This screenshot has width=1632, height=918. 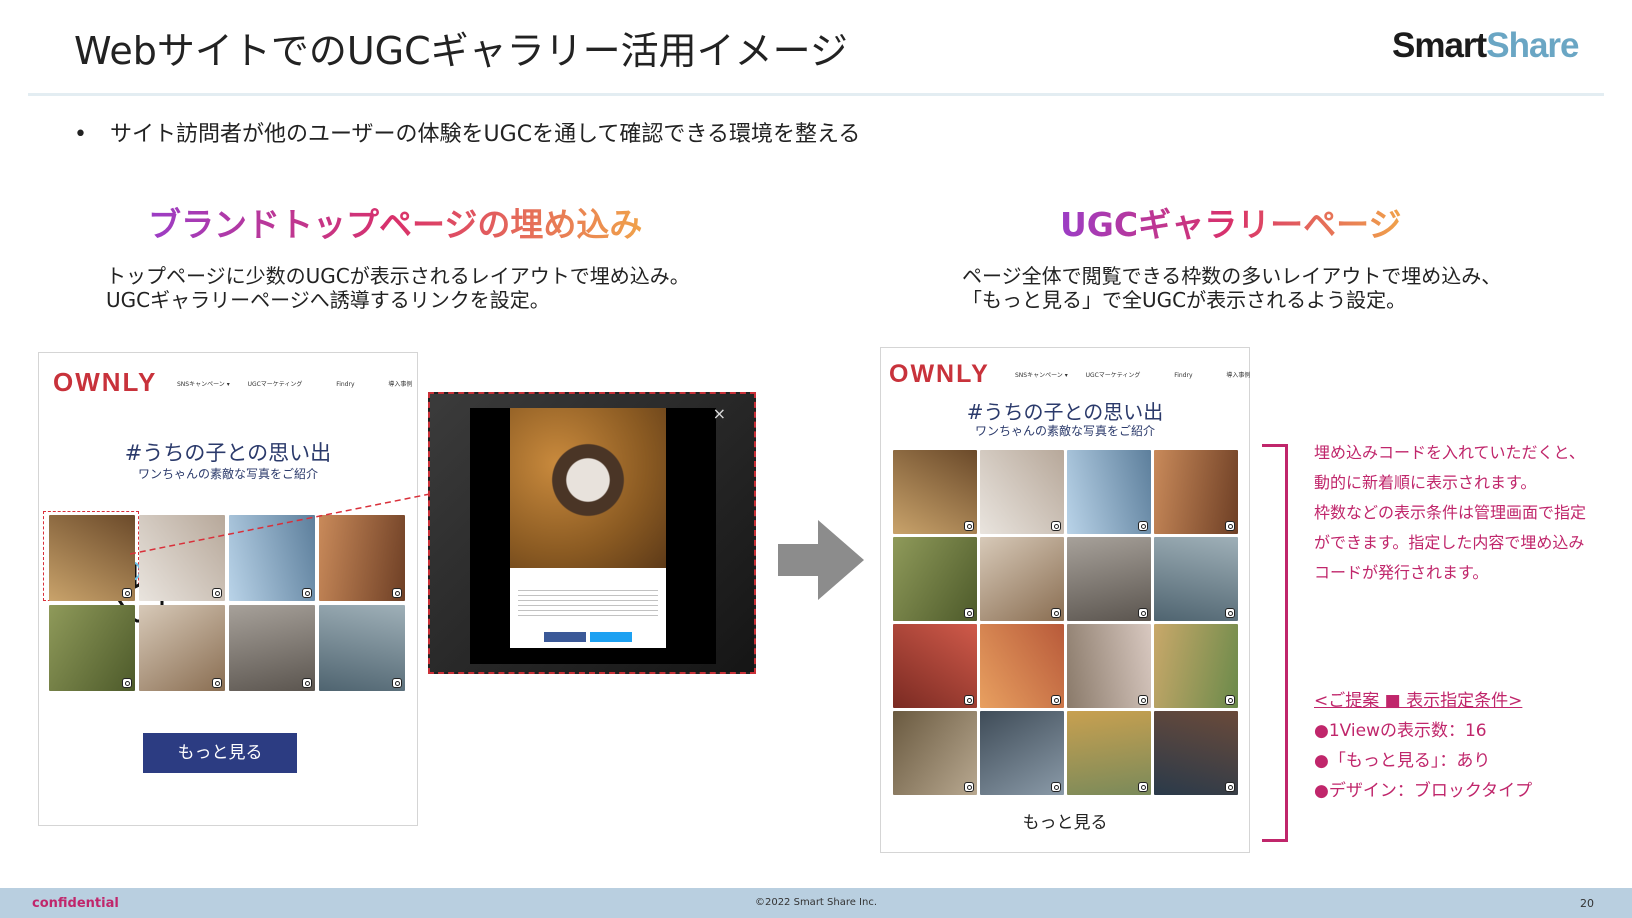 I want to click on left-section-title: ブランドトップページの埋め込み, so click(x=395, y=222).